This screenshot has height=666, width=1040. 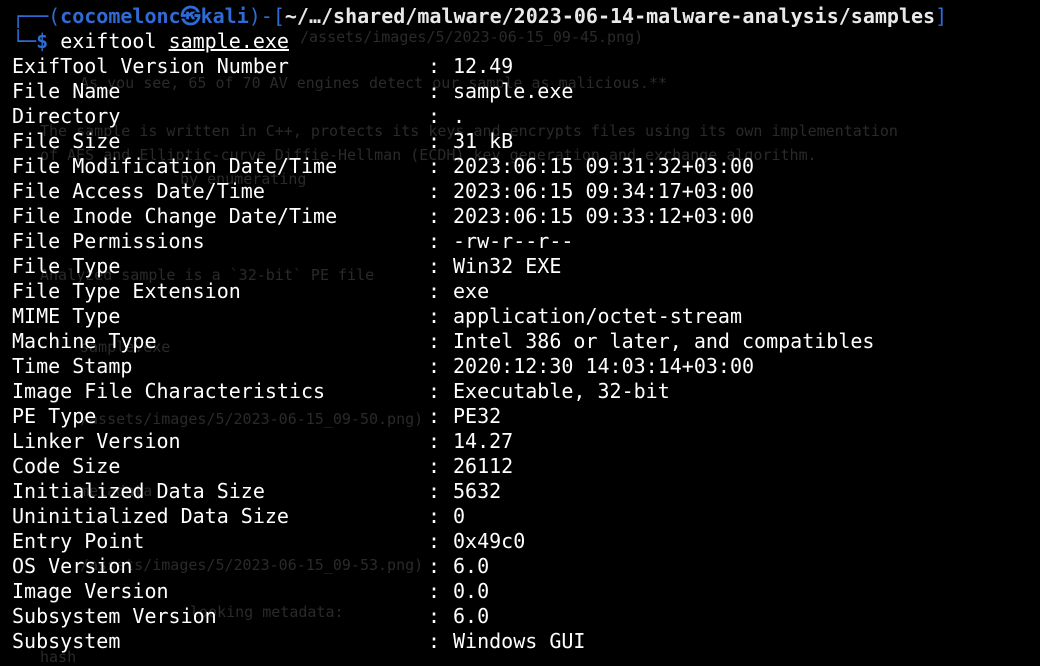 What do you see at coordinates (483, 441) in the screenshot?
I see `metadata-value: 14.27` at bounding box center [483, 441].